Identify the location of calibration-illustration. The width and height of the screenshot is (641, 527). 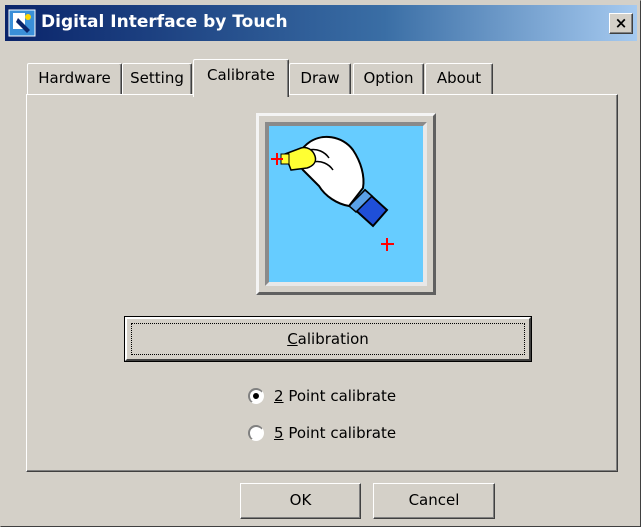
(346, 204).